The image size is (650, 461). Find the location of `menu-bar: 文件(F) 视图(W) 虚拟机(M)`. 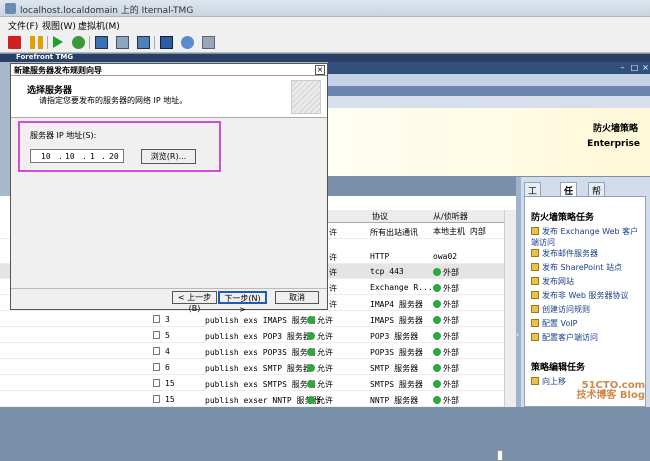

menu-bar: 文件(F) 视图(W) 虚拟机(M) is located at coordinates (325, 24).